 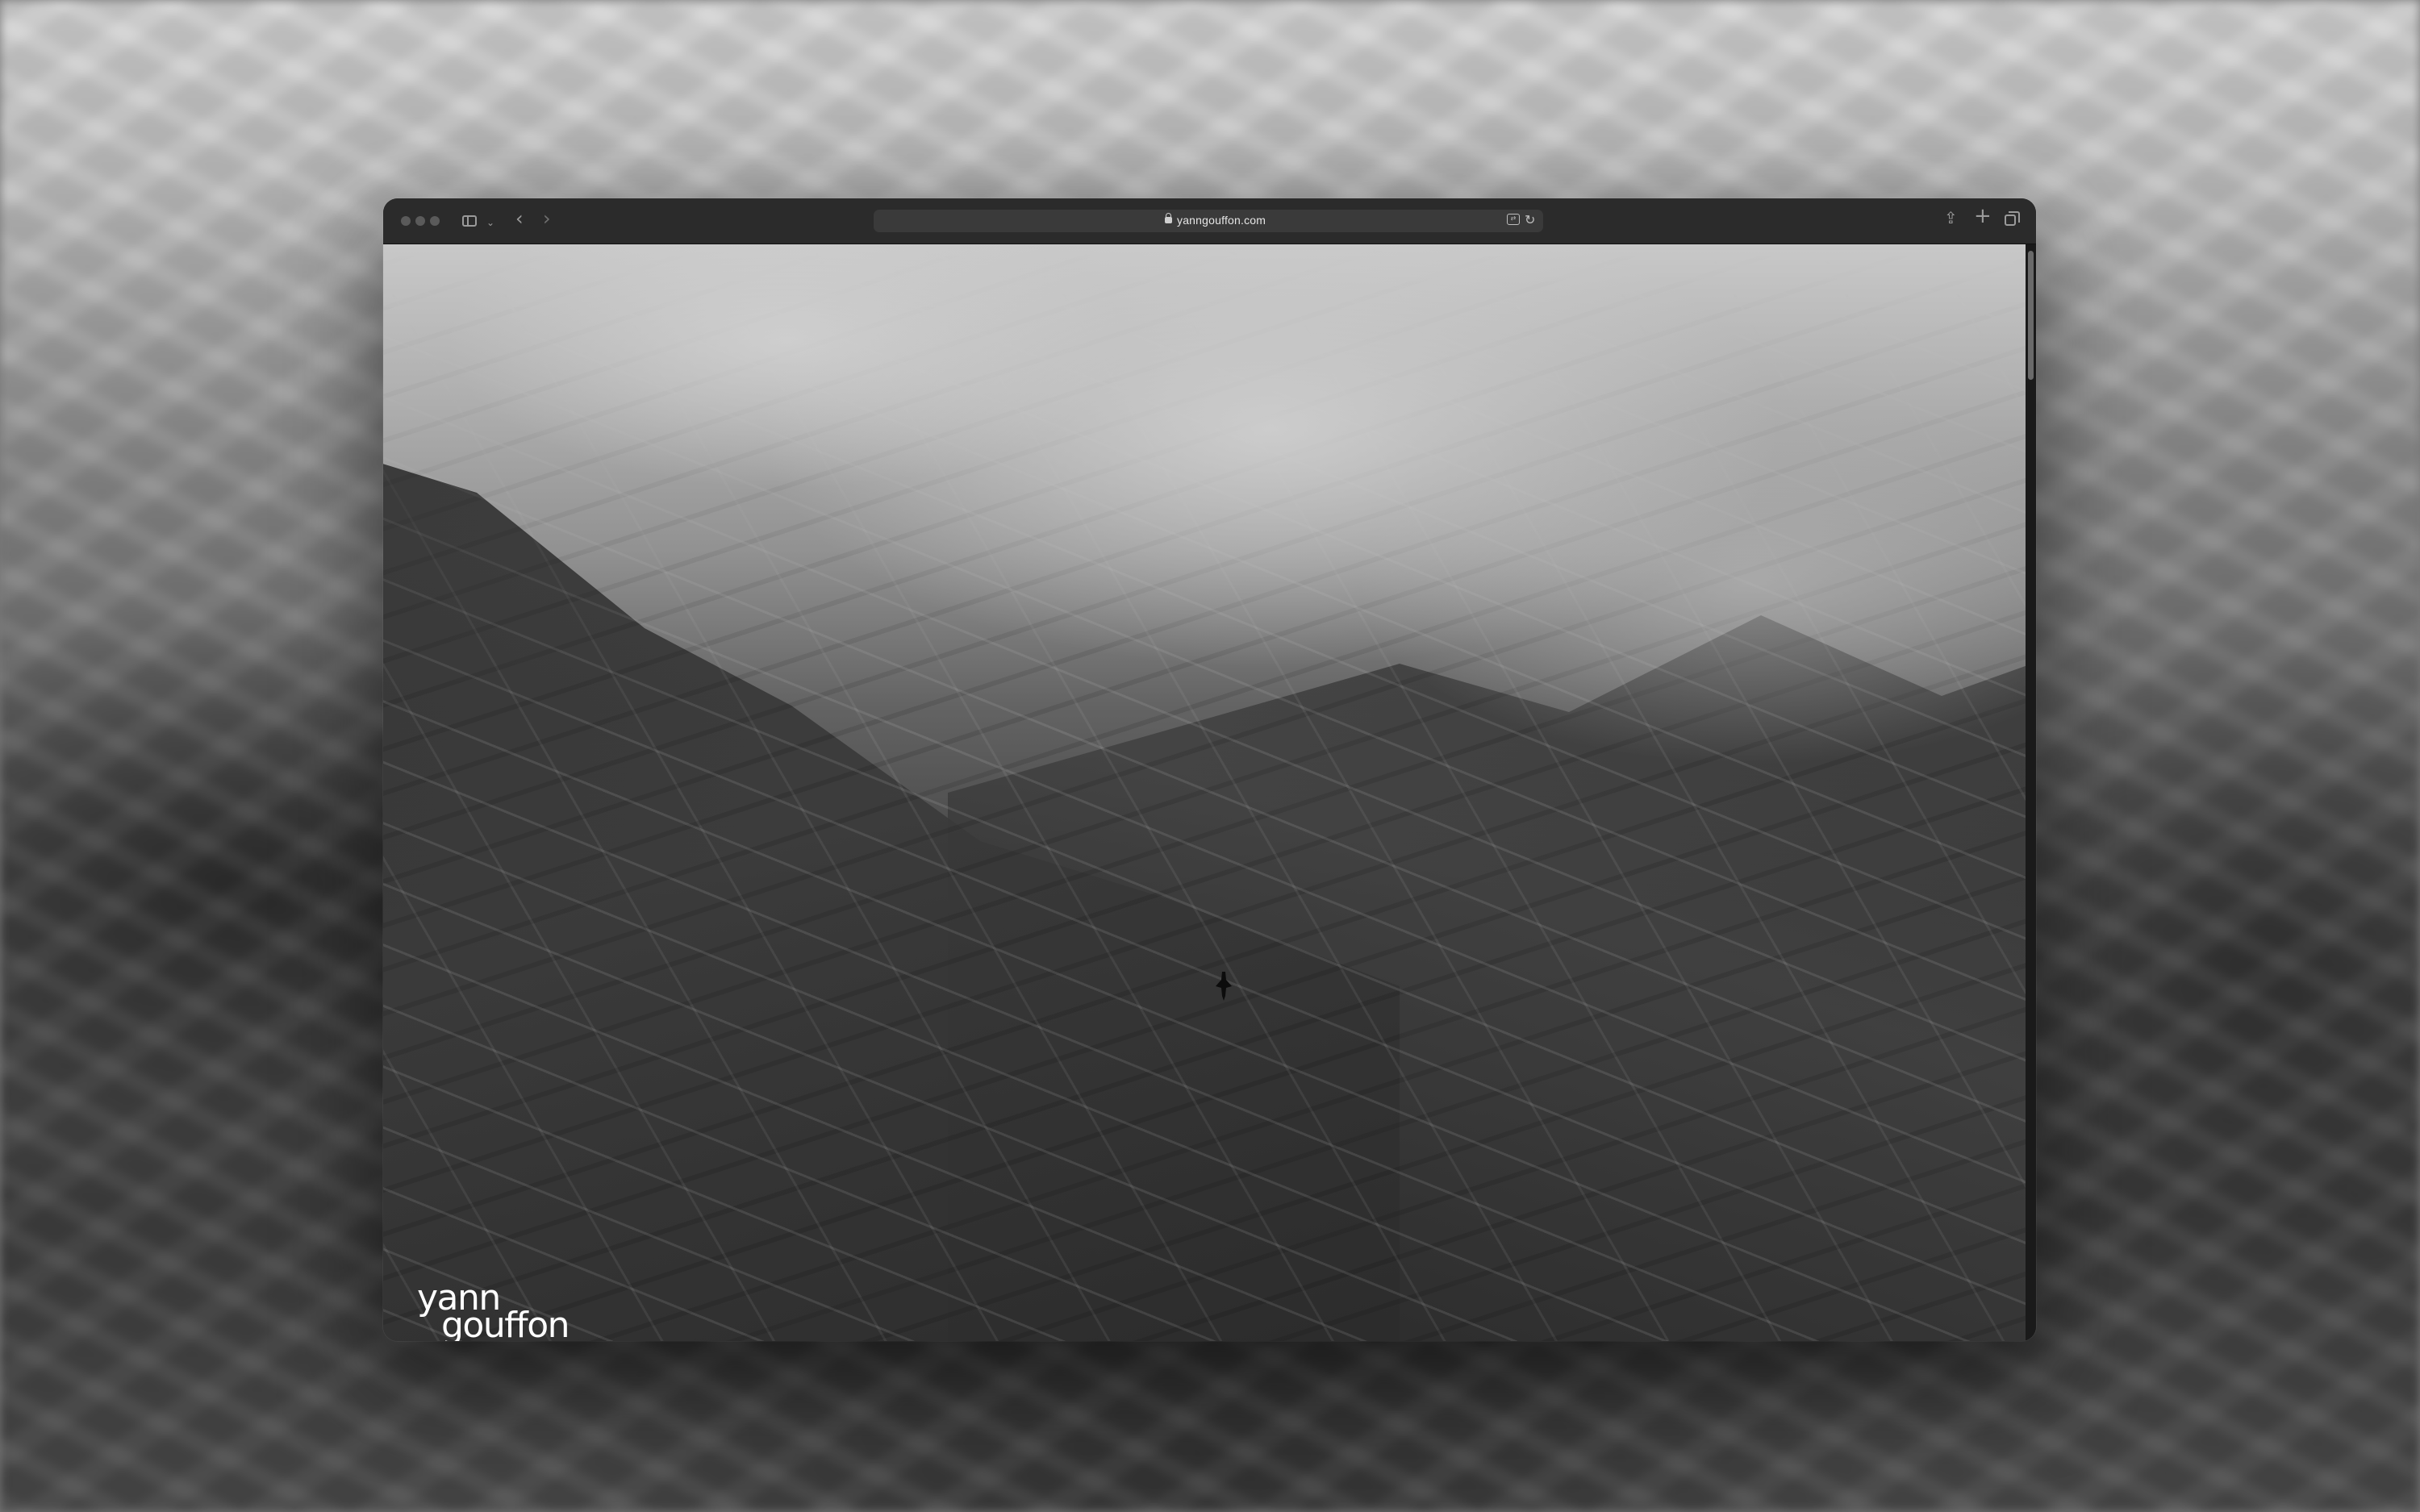 What do you see at coordinates (490, 223) in the screenshot?
I see `chevron-down-icon: ⌄` at bounding box center [490, 223].